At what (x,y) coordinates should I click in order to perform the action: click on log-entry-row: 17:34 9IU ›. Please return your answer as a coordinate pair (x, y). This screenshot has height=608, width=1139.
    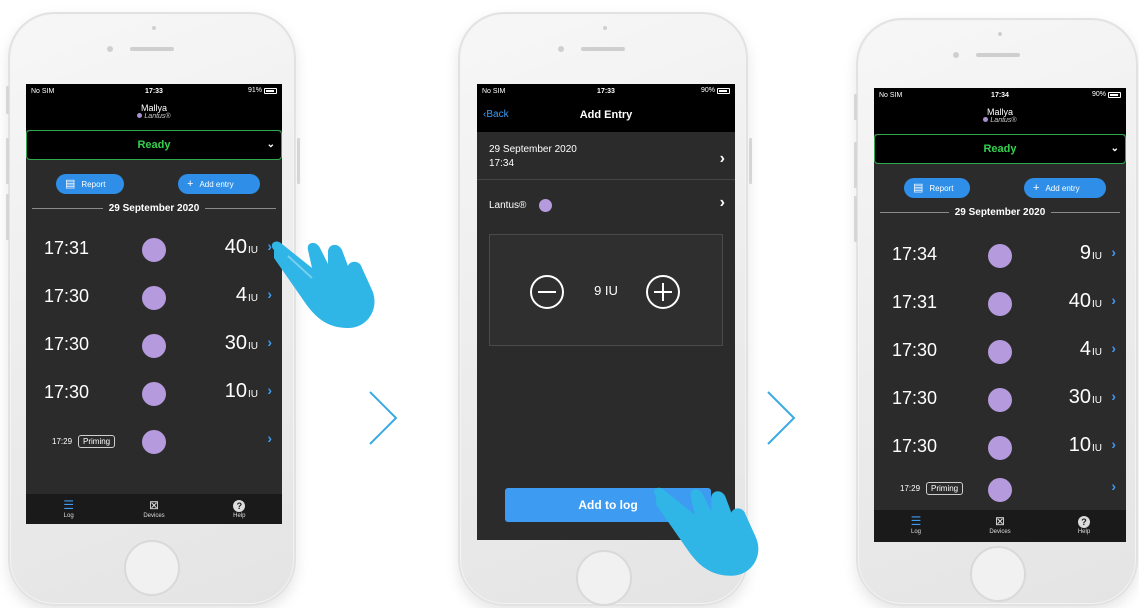
    Looking at the image, I should click on (1000, 256).